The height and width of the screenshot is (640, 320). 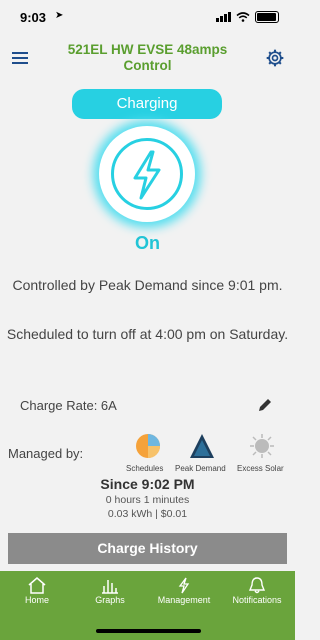 I want to click on menu-icon, so click(x=20, y=58).